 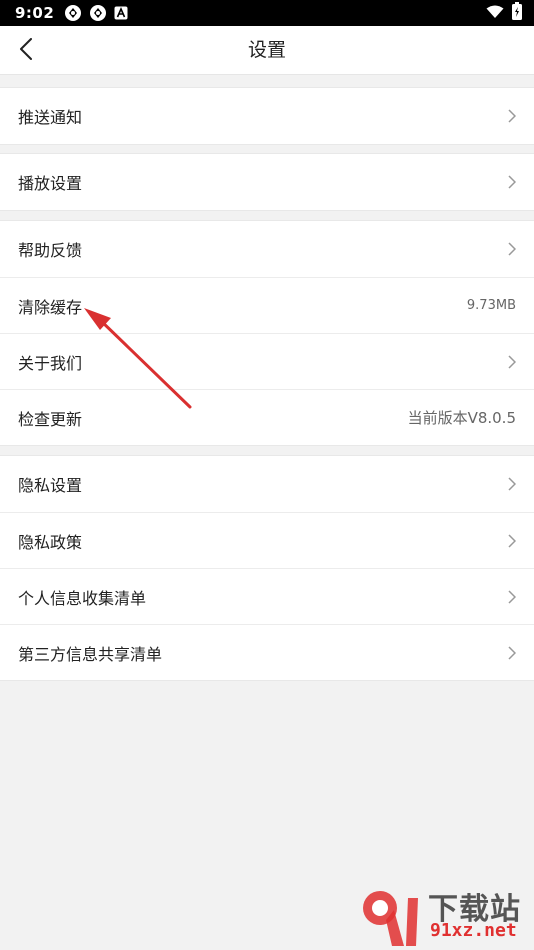 I want to click on battery-icon, so click(x=517, y=13).